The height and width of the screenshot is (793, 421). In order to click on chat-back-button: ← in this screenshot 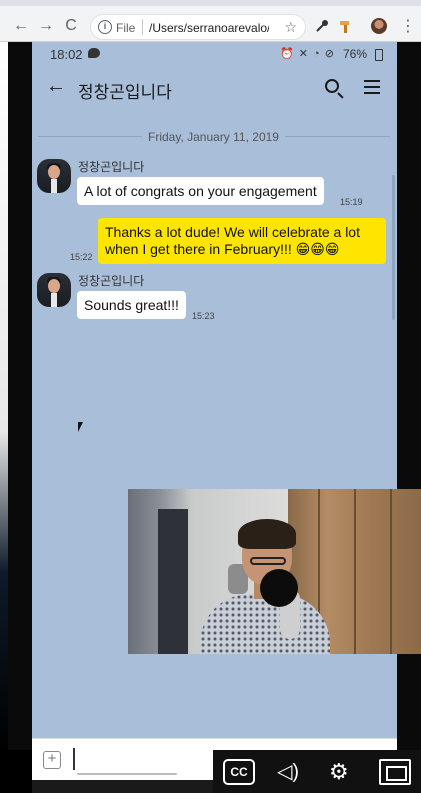, I will do `click(56, 86)`.